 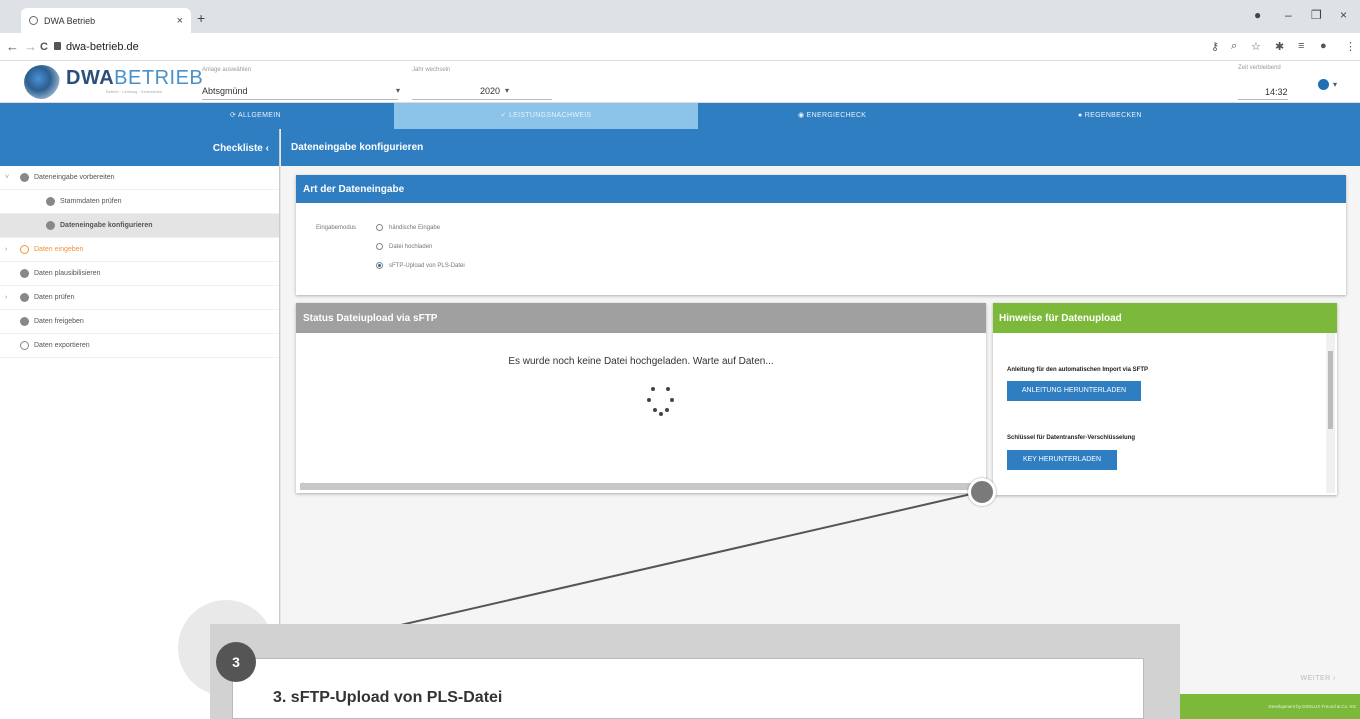 I want to click on scrollbar-thumb, so click(x=1330, y=390).